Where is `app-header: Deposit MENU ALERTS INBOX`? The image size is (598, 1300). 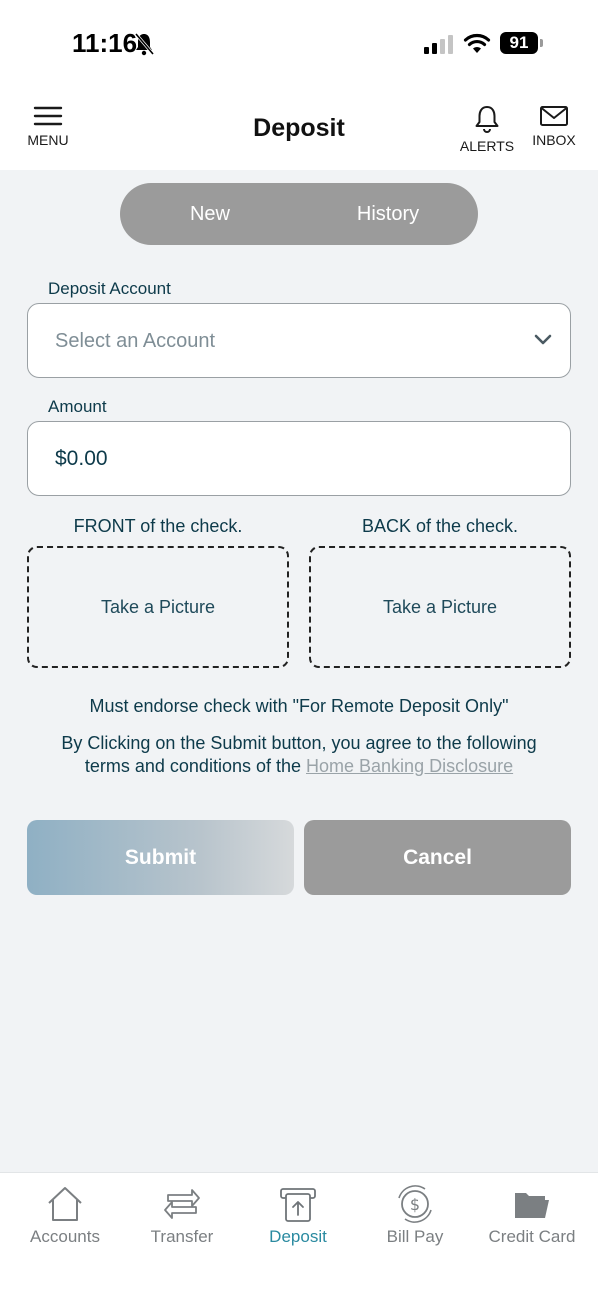 app-header: Deposit MENU ALERTS INBOX is located at coordinates (299, 130).